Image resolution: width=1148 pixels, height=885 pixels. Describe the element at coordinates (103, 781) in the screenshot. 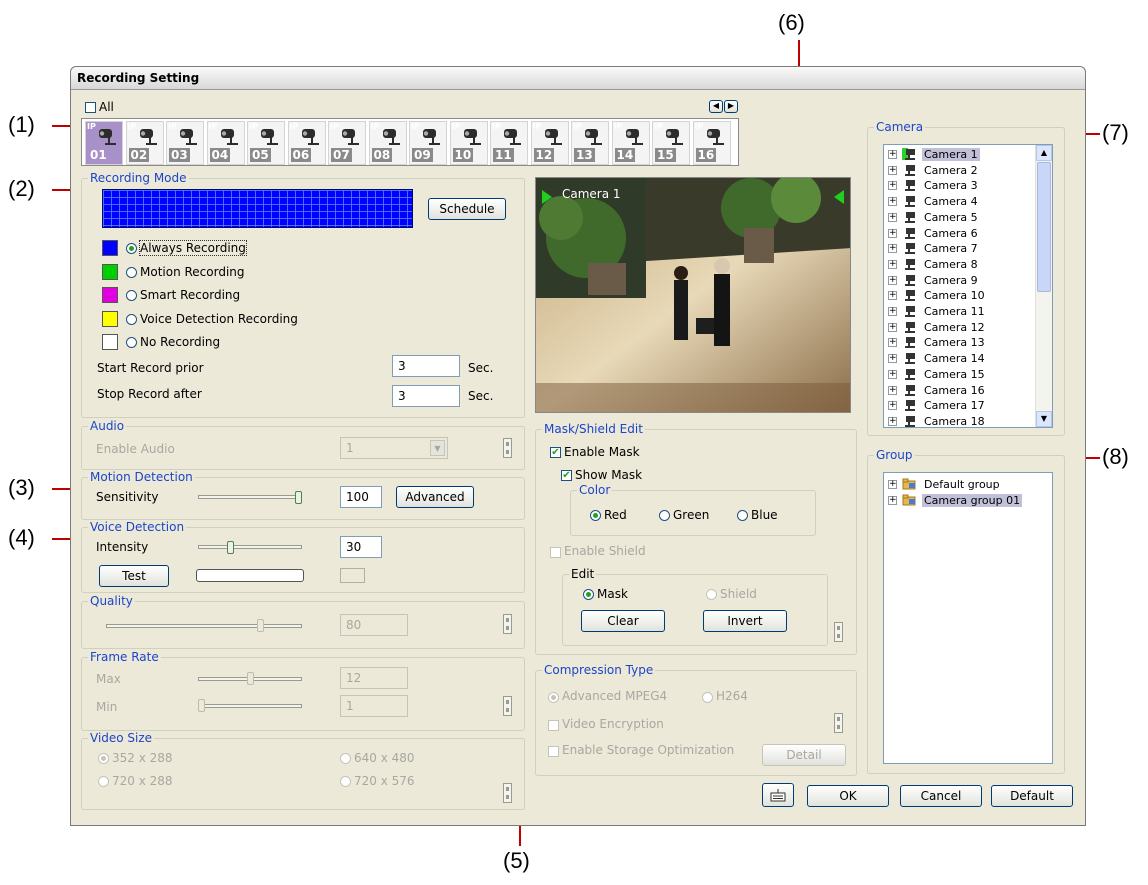

I see `size-720x288-radio` at that location.